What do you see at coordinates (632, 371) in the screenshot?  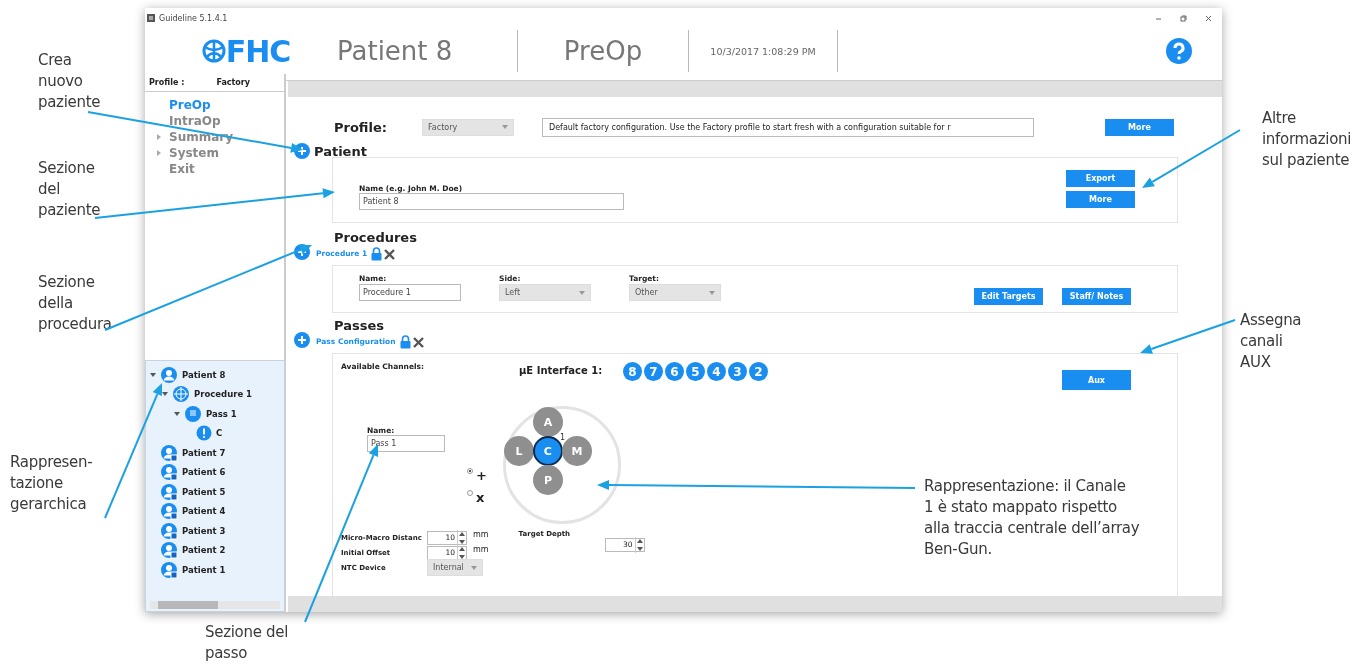 I see `channel-button: 8` at bounding box center [632, 371].